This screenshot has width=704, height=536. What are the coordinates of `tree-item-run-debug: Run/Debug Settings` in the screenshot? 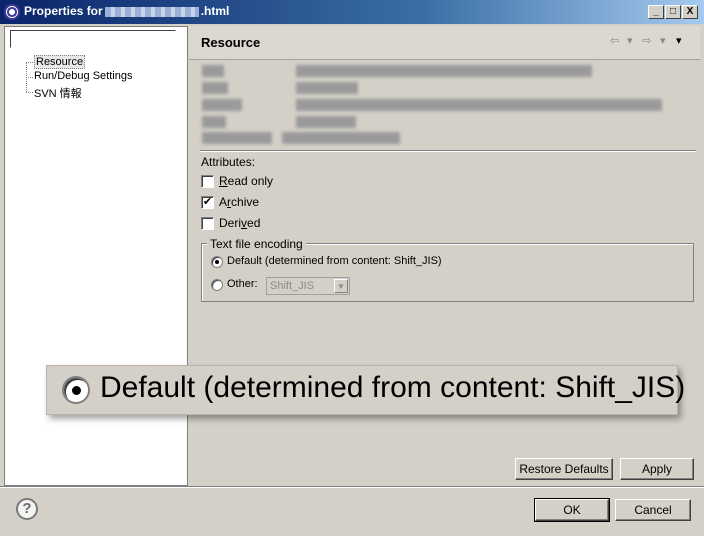 It's located at (83, 76).